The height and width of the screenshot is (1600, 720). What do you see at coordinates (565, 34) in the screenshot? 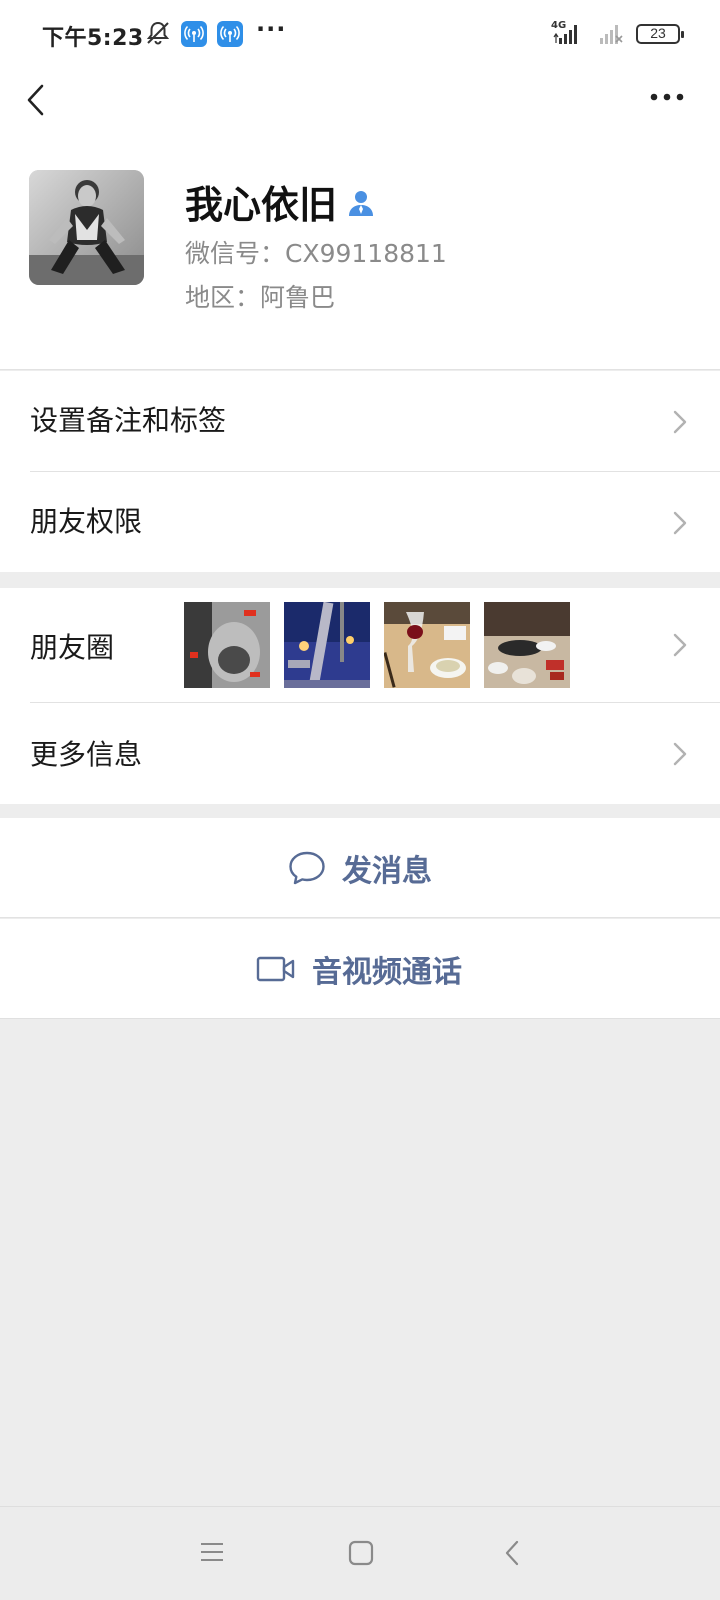
I see `signal-icon` at bounding box center [565, 34].